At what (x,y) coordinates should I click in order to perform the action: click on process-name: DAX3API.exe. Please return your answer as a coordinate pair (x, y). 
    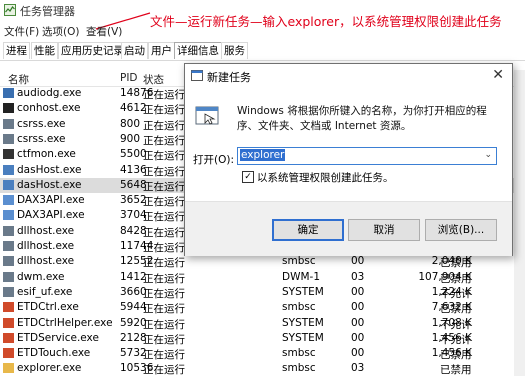
    Looking at the image, I should click on (51, 215).